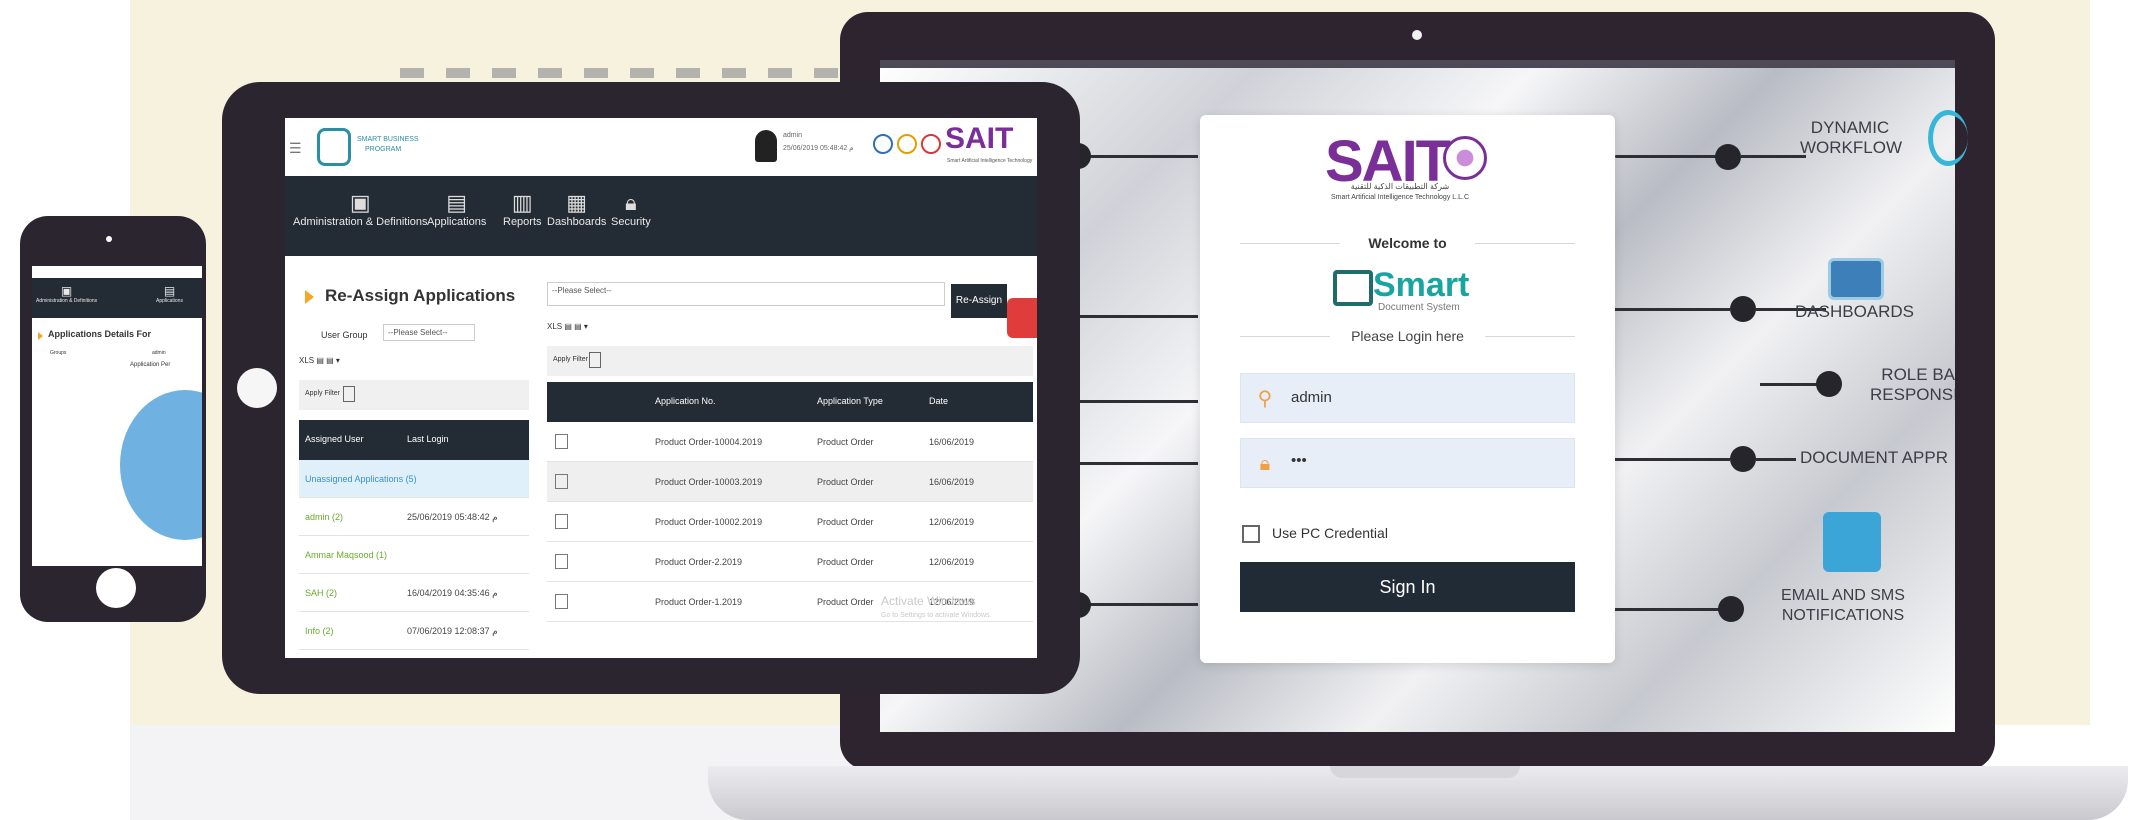 The image size is (2141, 820). I want to click on column-header: Application Type, so click(850, 401).